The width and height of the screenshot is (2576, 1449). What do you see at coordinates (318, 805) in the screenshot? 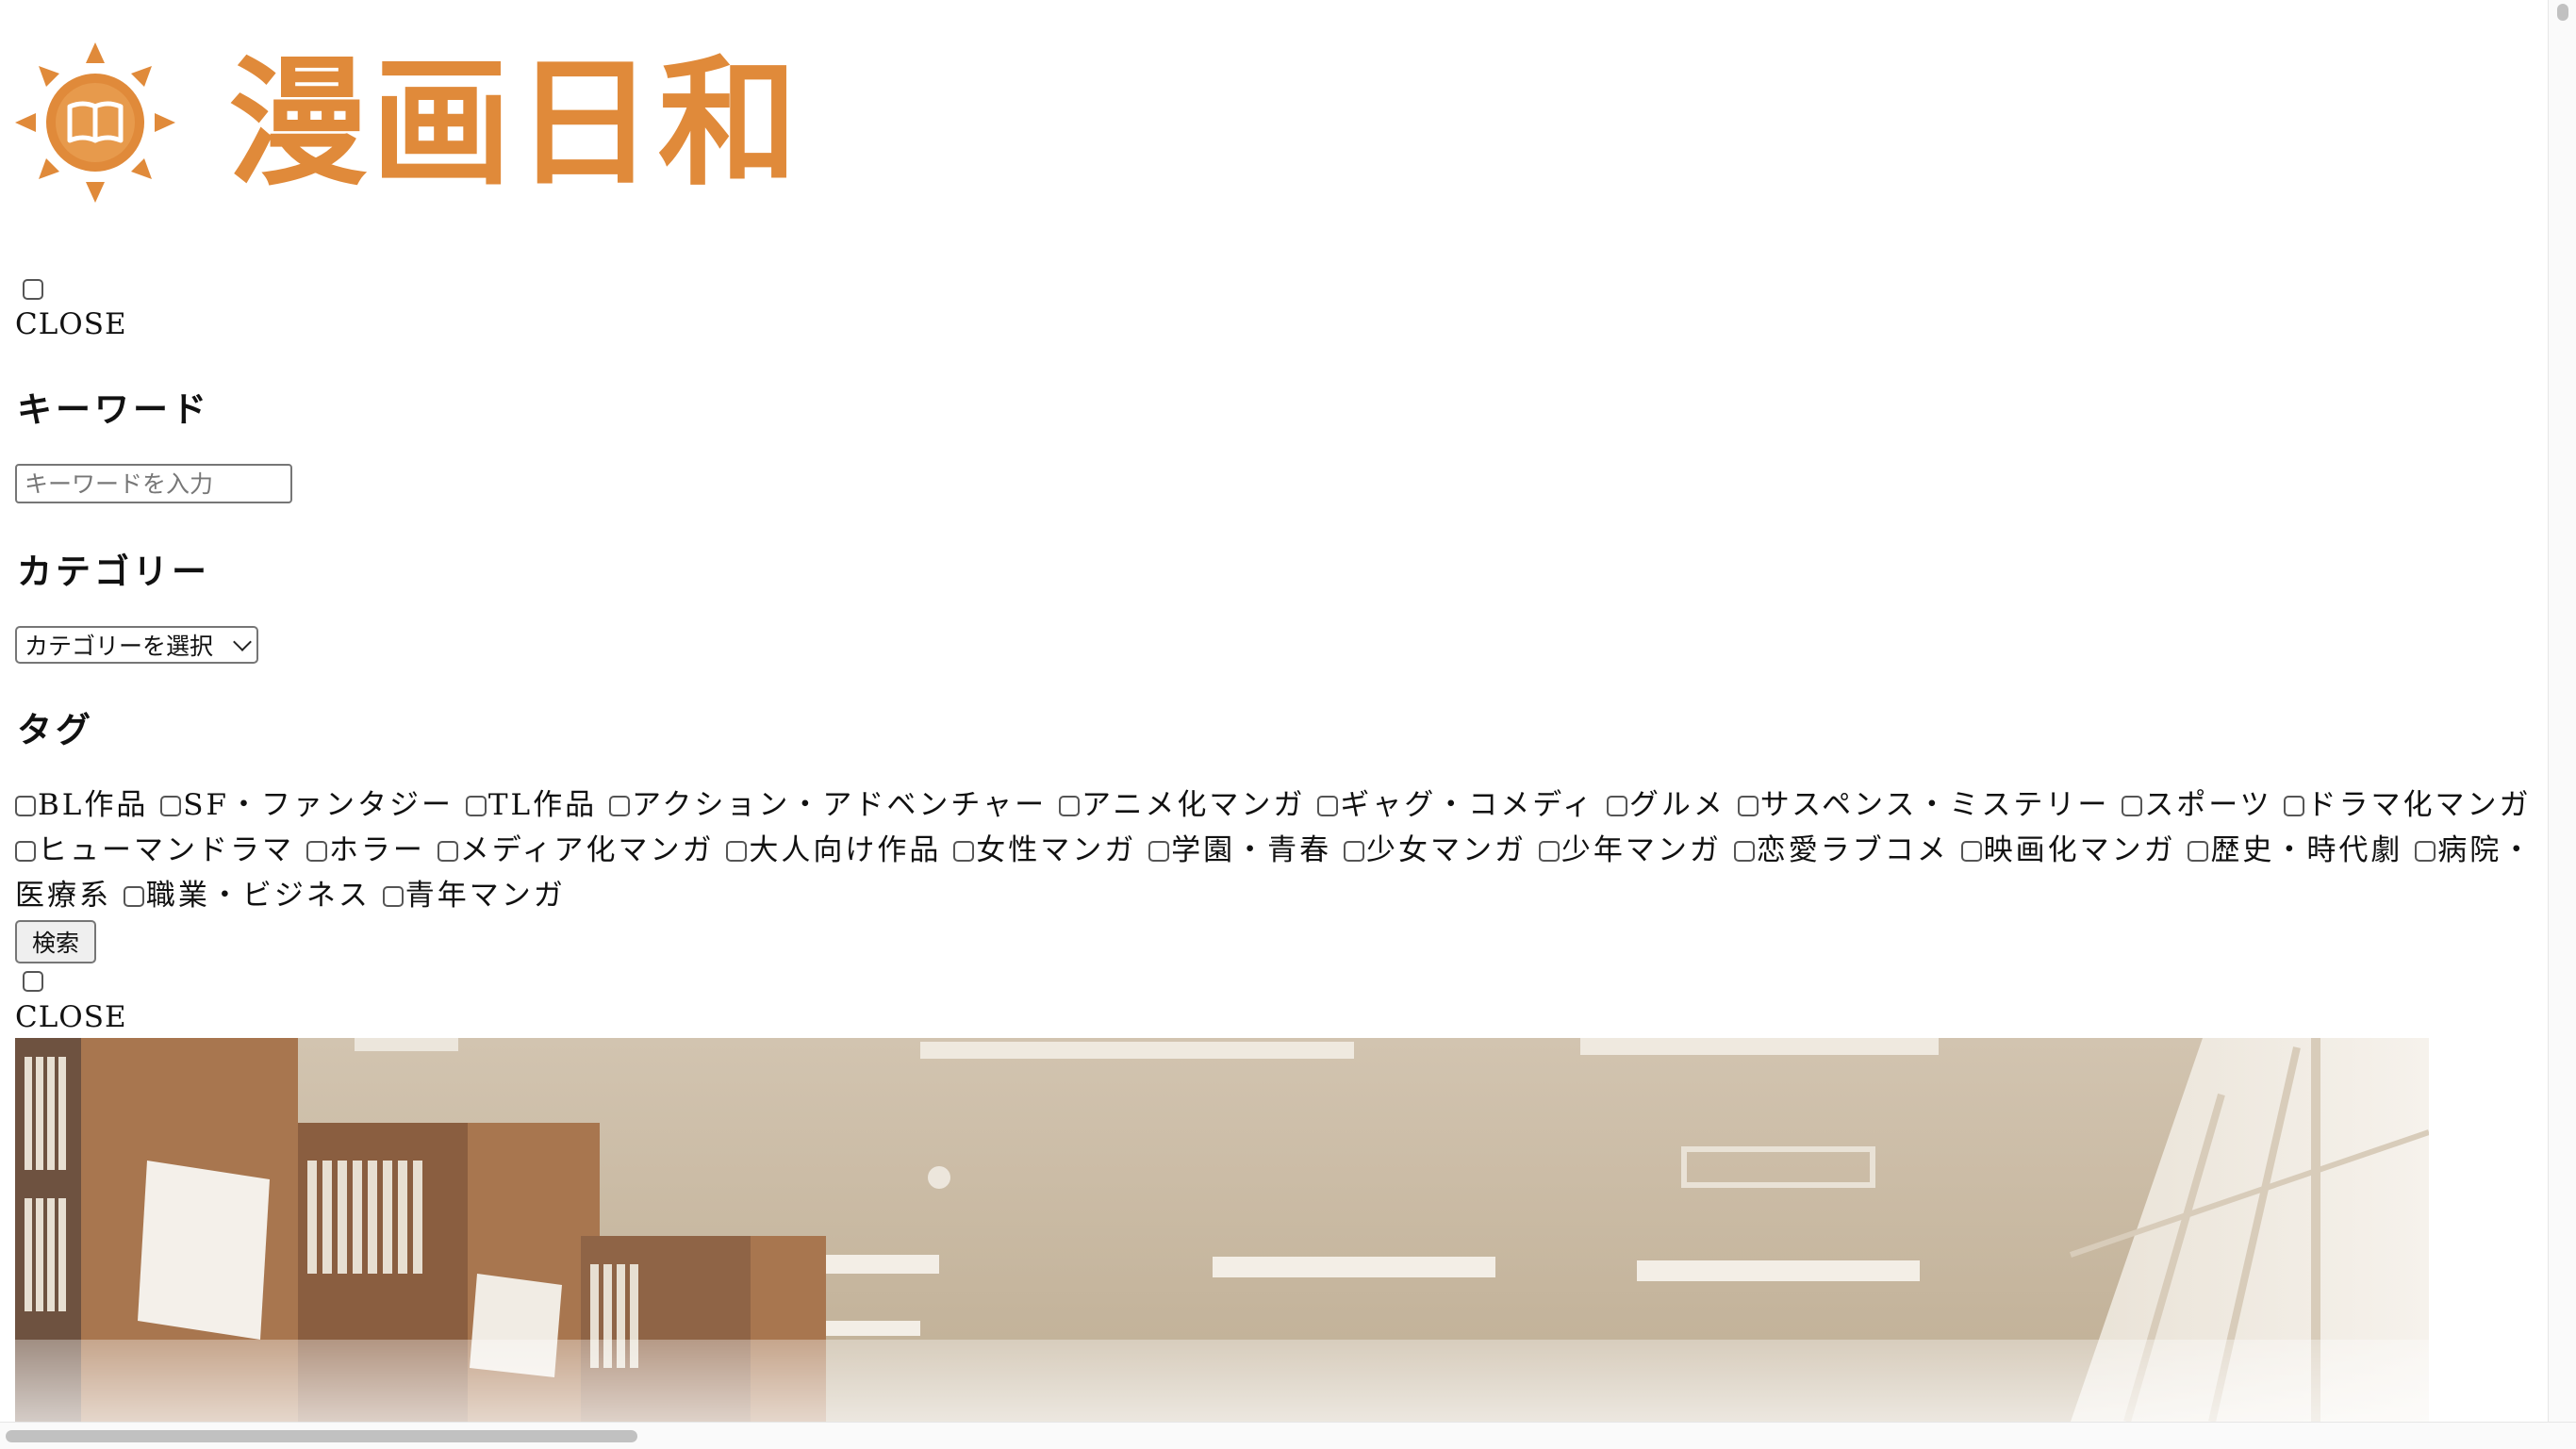
I see `tag-label: SF・ファンタジー` at bounding box center [318, 805].